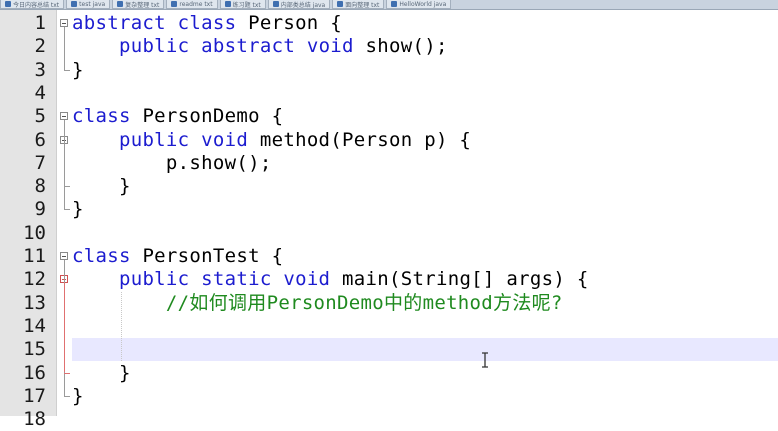  Describe the element at coordinates (271, 140) in the screenshot. I see `code-line: public void method(Person p) {` at that location.